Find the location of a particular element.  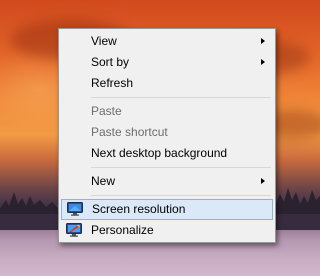

menu-item-label: Personalize is located at coordinates (122, 230).